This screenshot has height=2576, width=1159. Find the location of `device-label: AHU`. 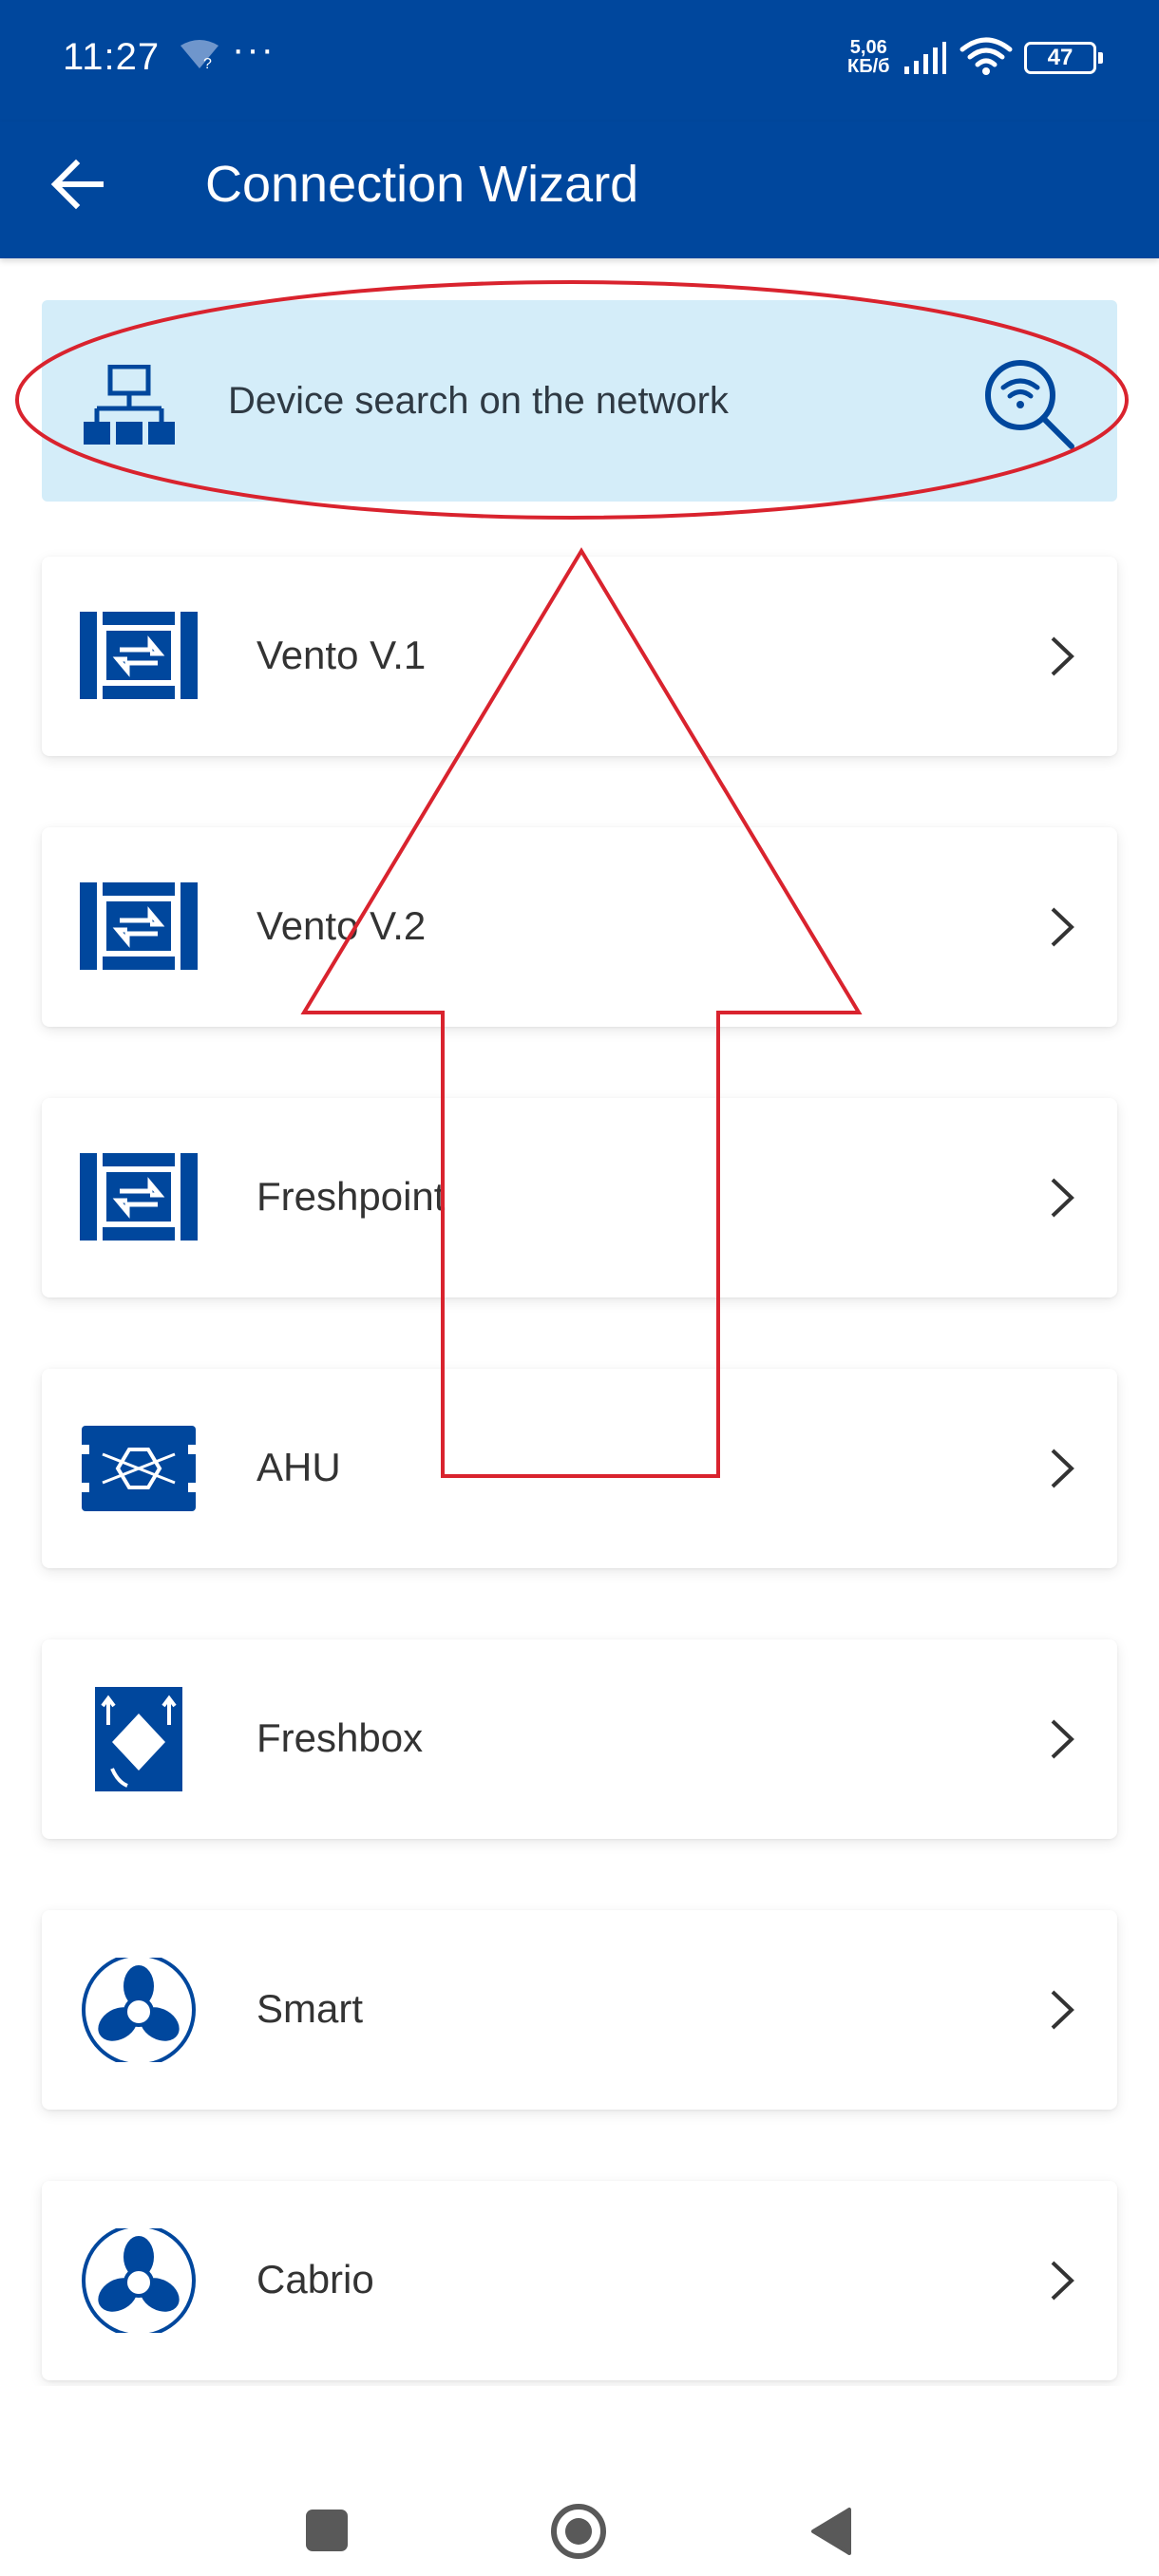

device-label: AHU is located at coordinates (298, 1467).